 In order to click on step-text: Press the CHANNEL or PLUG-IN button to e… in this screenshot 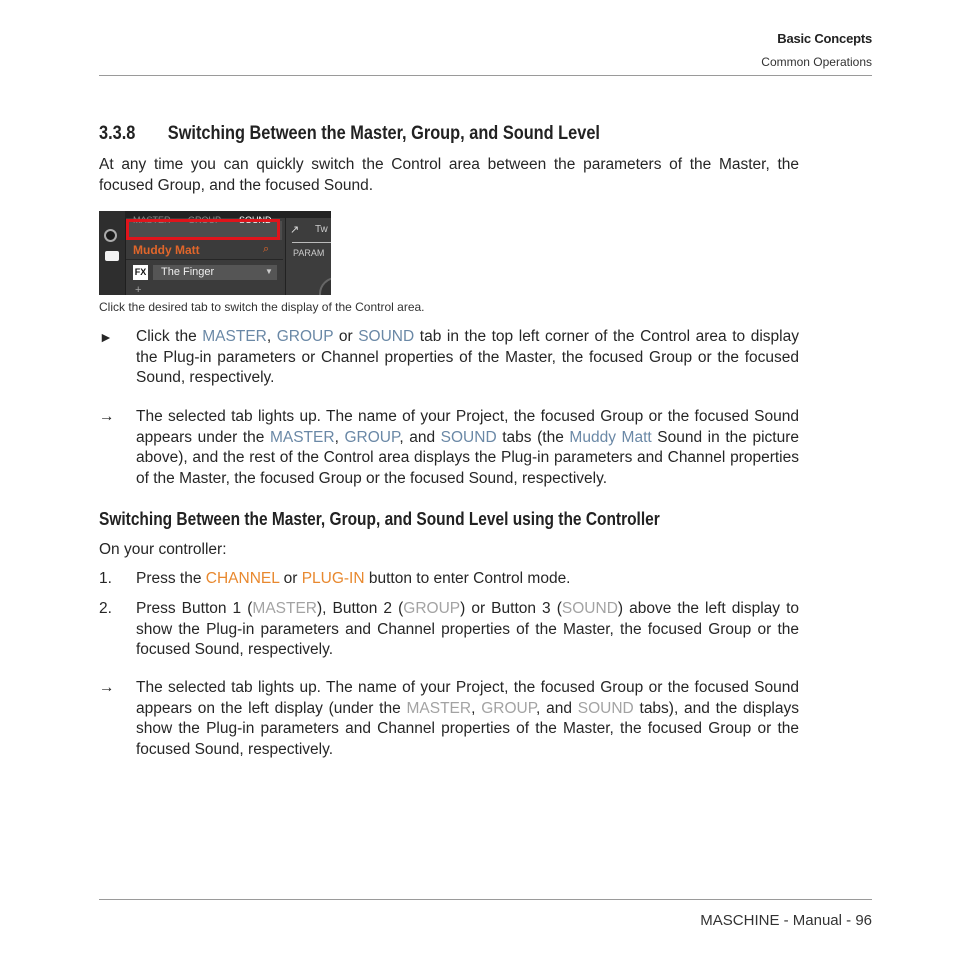, I will do `click(467, 579)`.